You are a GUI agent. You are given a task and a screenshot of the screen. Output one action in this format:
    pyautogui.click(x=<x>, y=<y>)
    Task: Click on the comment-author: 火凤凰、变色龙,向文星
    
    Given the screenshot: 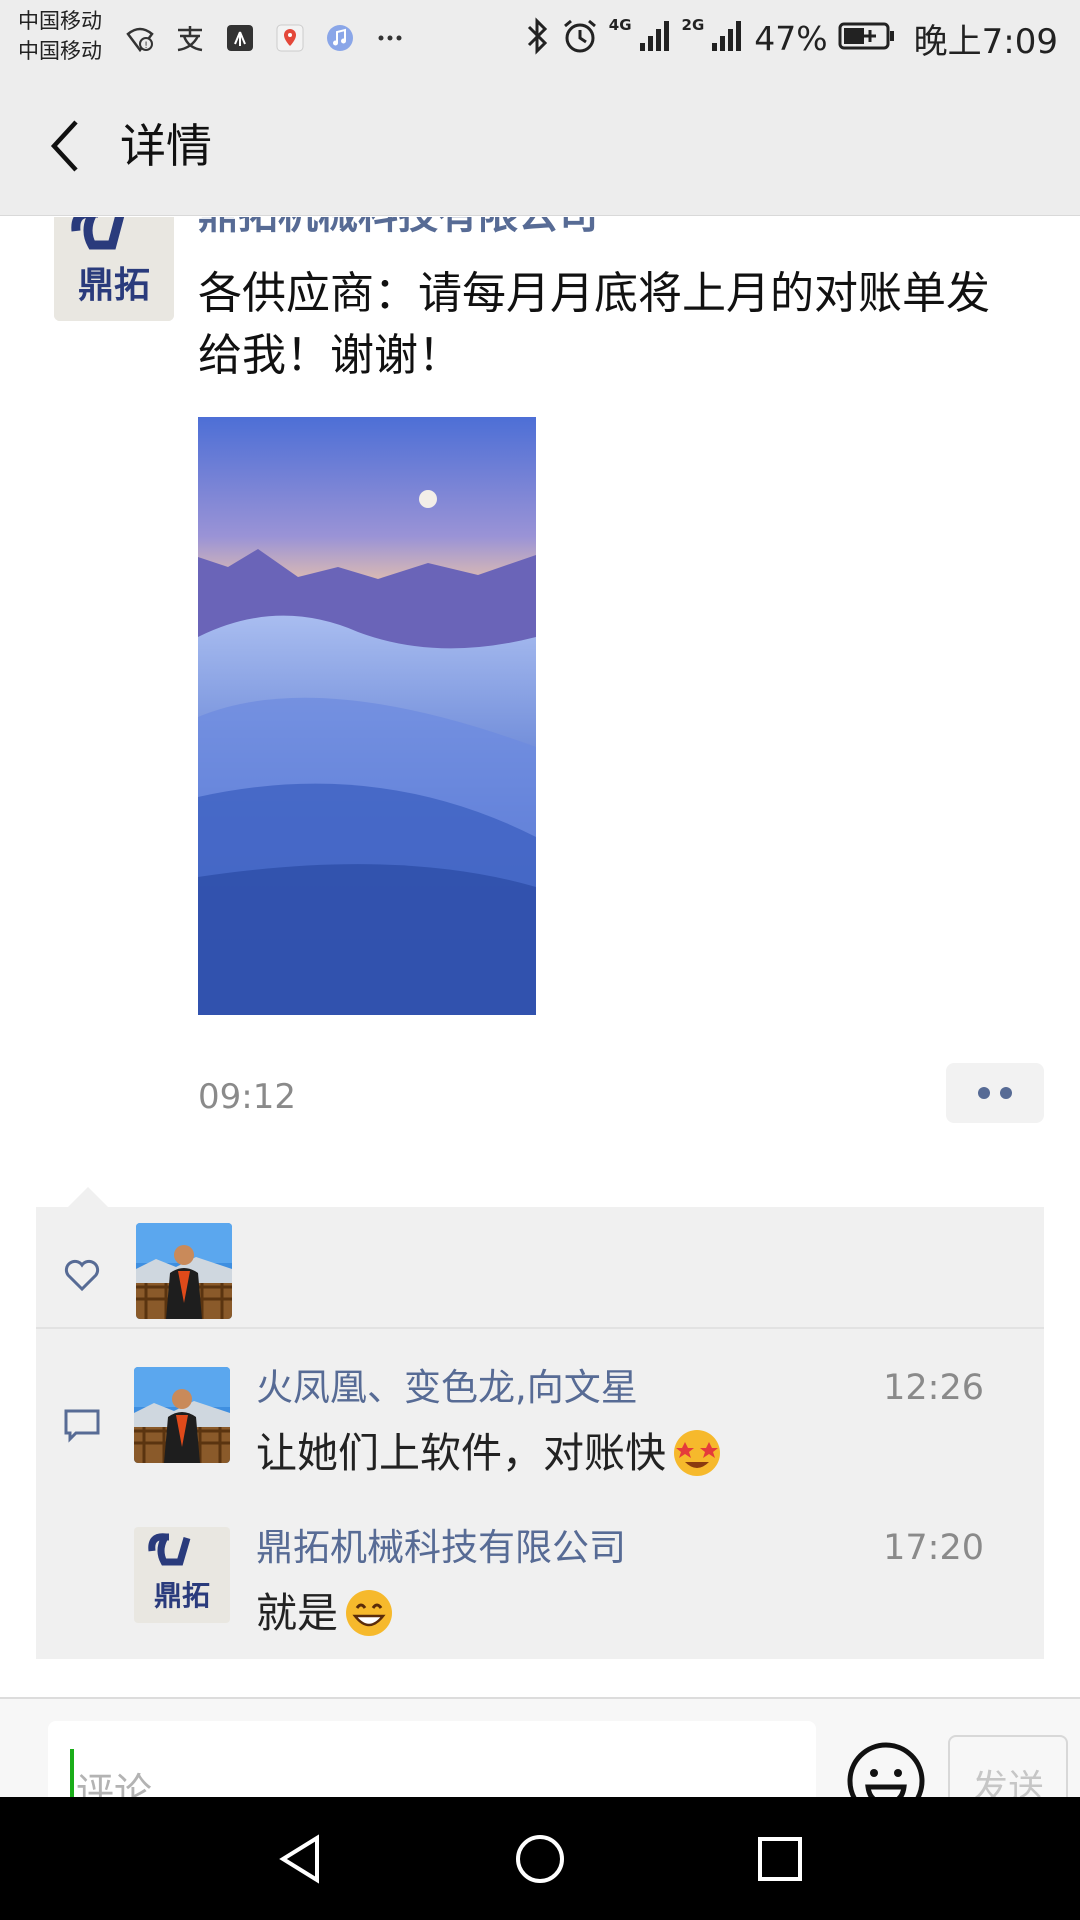 What is the action you would take?
    pyautogui.click(x=447, y=1388)
    